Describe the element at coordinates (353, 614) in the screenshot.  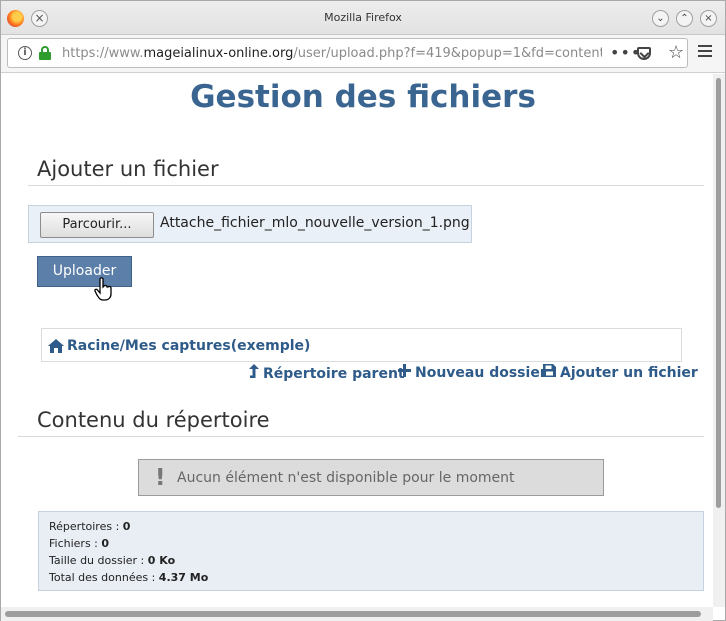
I see `horizontal-scroll-thumb` at that location.